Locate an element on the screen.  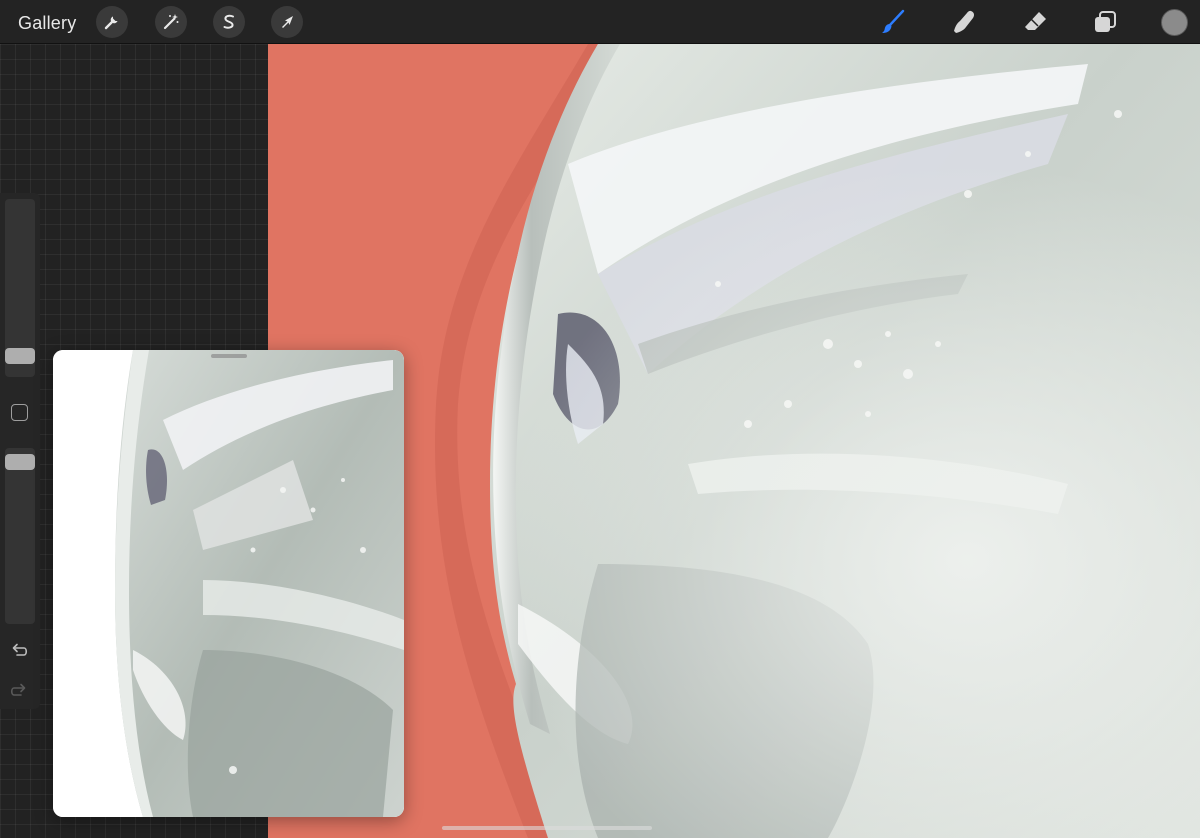
square-modify-icon is located at coordinates (19, 412).